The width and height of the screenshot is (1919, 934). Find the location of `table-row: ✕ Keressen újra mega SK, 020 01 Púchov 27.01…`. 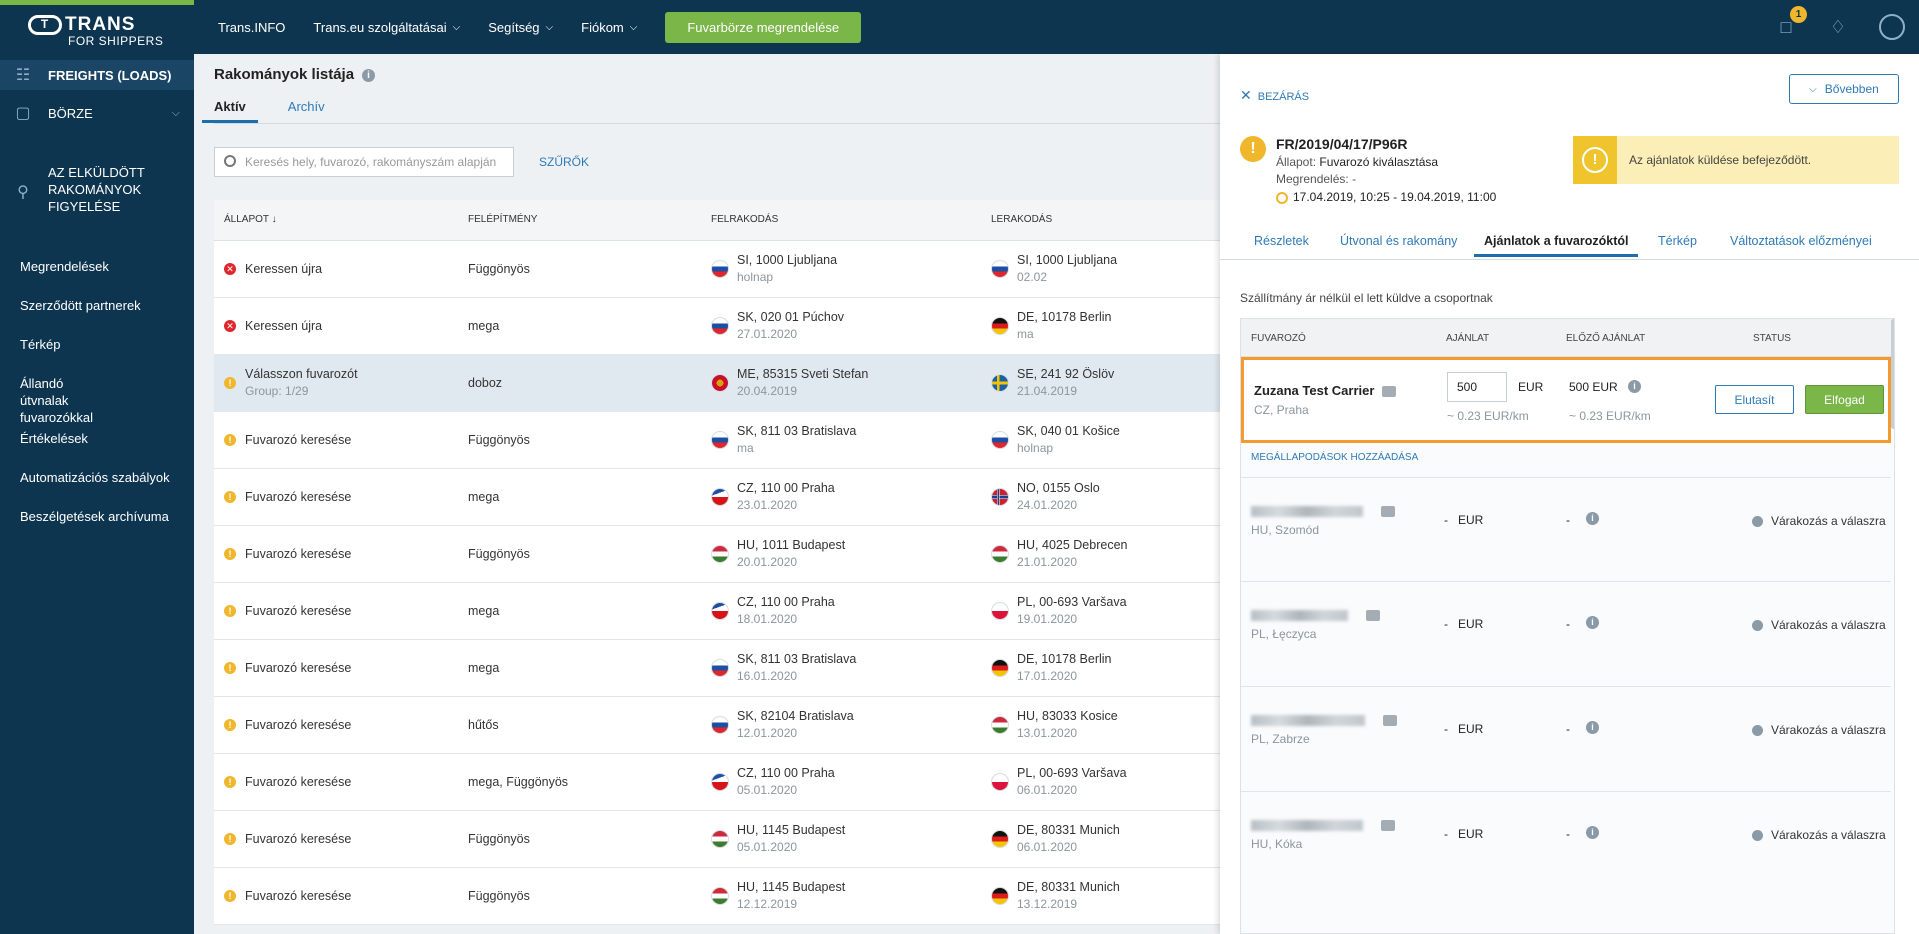

table-row: ✕ Keressen újra mega SK, 020 01 Púchov 27.01… is located at coordinates (717, 326).